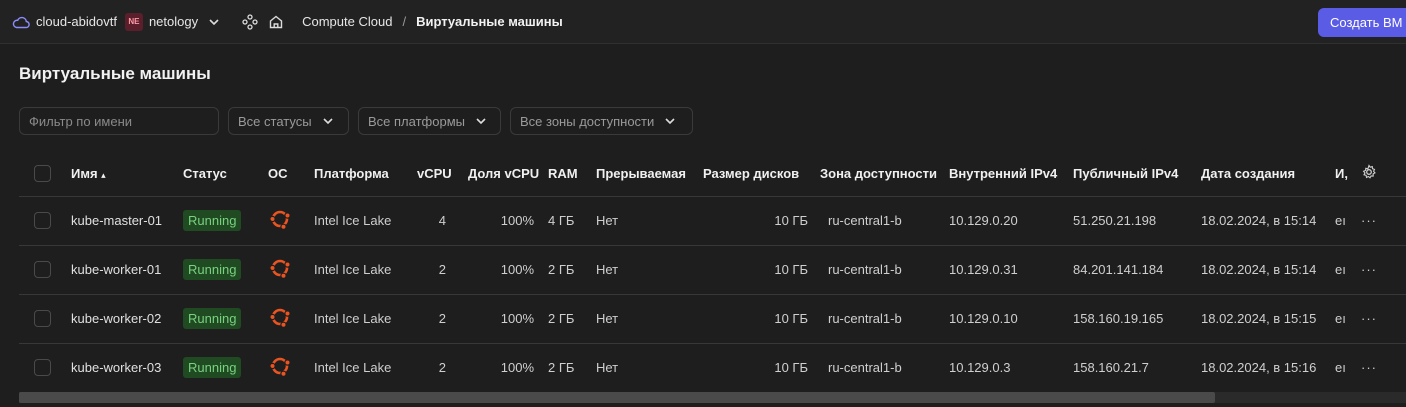  I want to click on cloud-selector: cloud-abidovtf, so click(76, 21).